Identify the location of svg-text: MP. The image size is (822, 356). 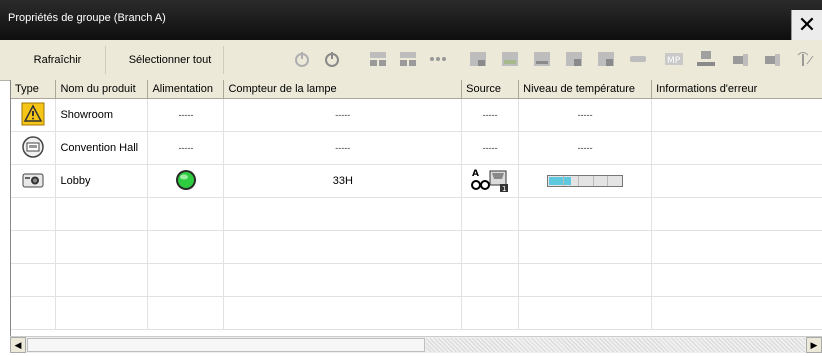
(674, 61).